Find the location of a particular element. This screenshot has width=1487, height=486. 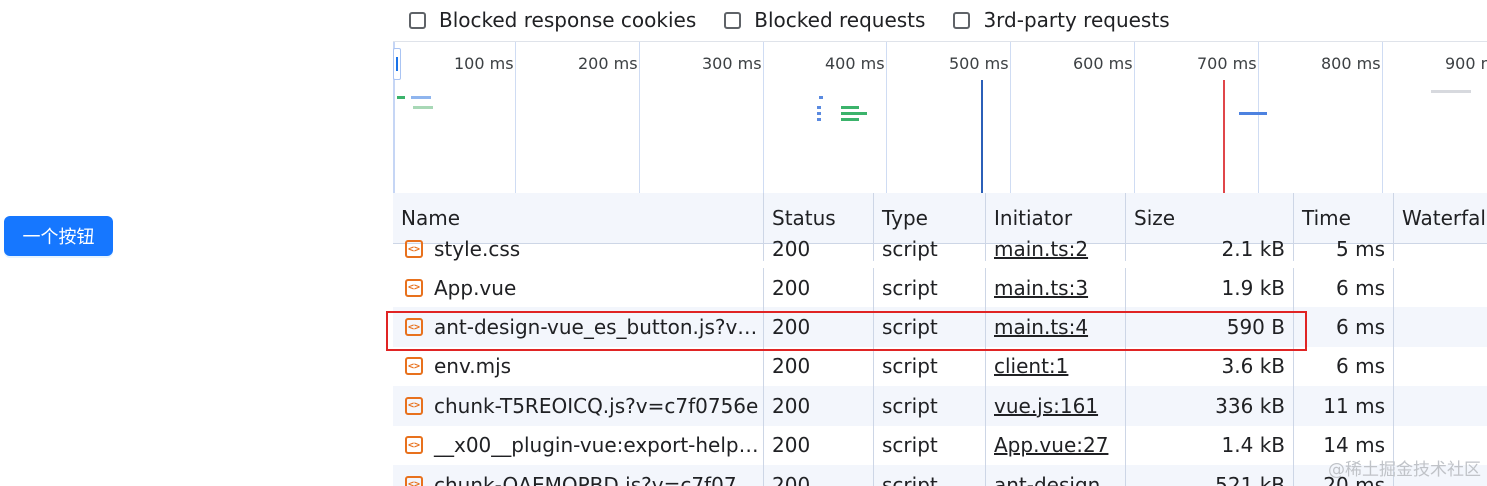

initiator-link: main.ts:3 is located at coordinates (1041, 288).